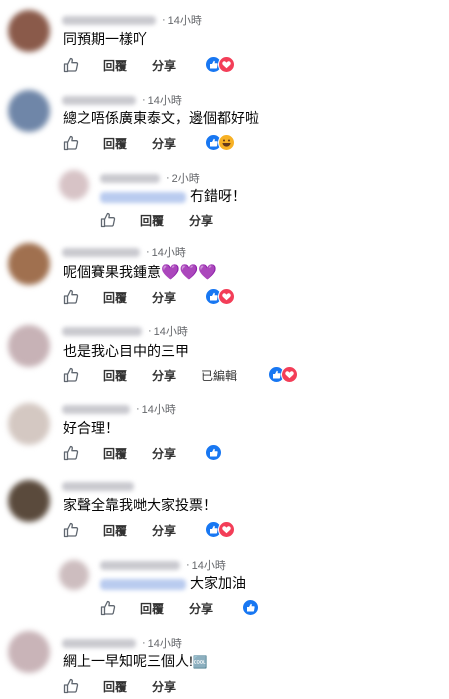 The width and height of the screenshot is (449, 699). Describe the element at coordinates (224, 658) in the screenshot. I see `comment: · 14小時 網上一早知呢三個人!🆒 回覆 分享` at that location.